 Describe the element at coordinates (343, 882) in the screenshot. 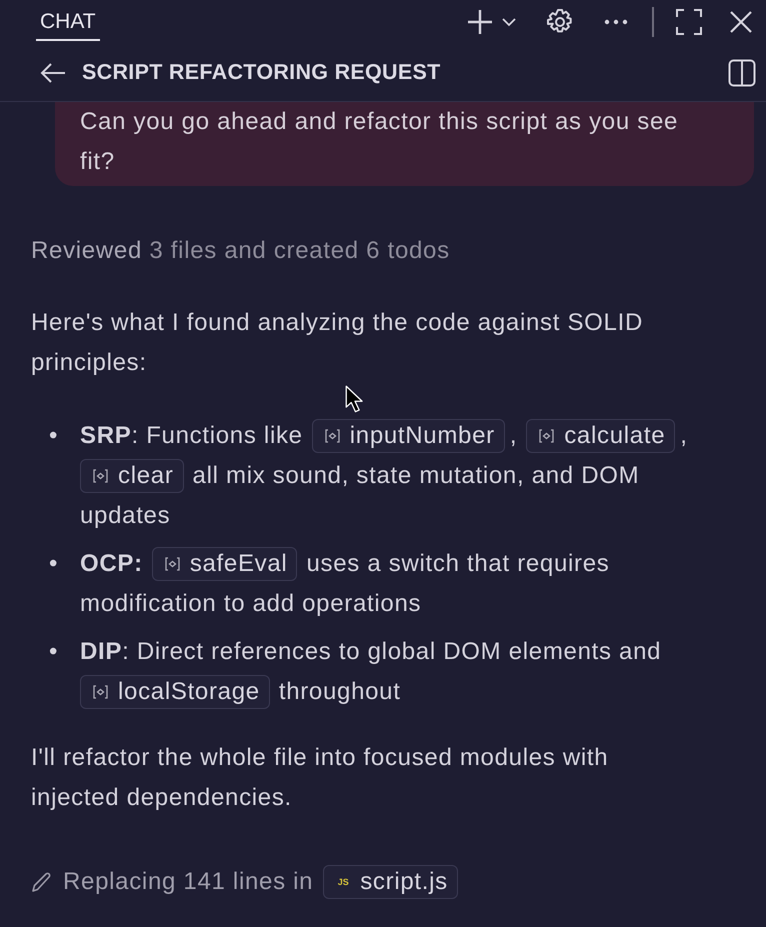

I see `js-file-icon: JS` at that location.